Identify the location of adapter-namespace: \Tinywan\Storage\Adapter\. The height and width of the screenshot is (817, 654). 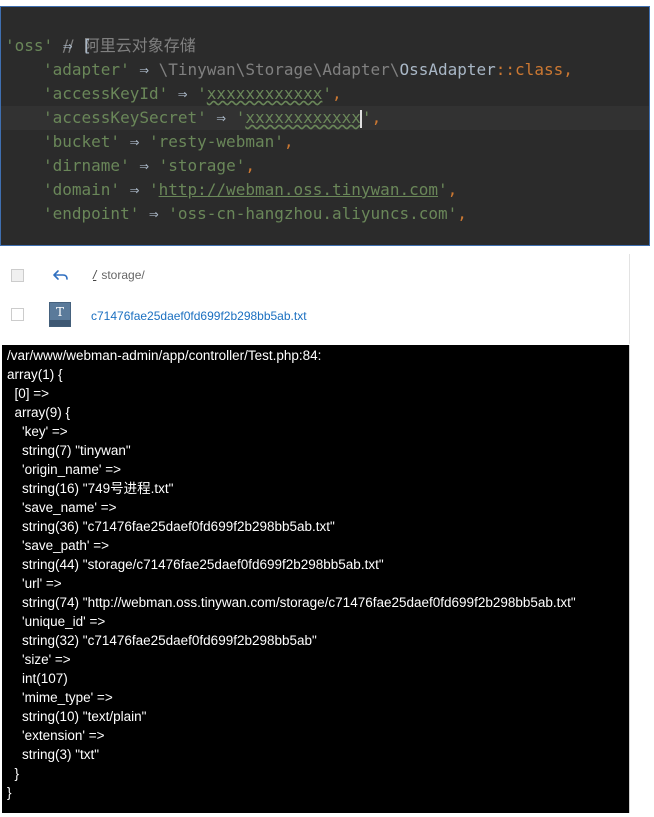
(279, 69).